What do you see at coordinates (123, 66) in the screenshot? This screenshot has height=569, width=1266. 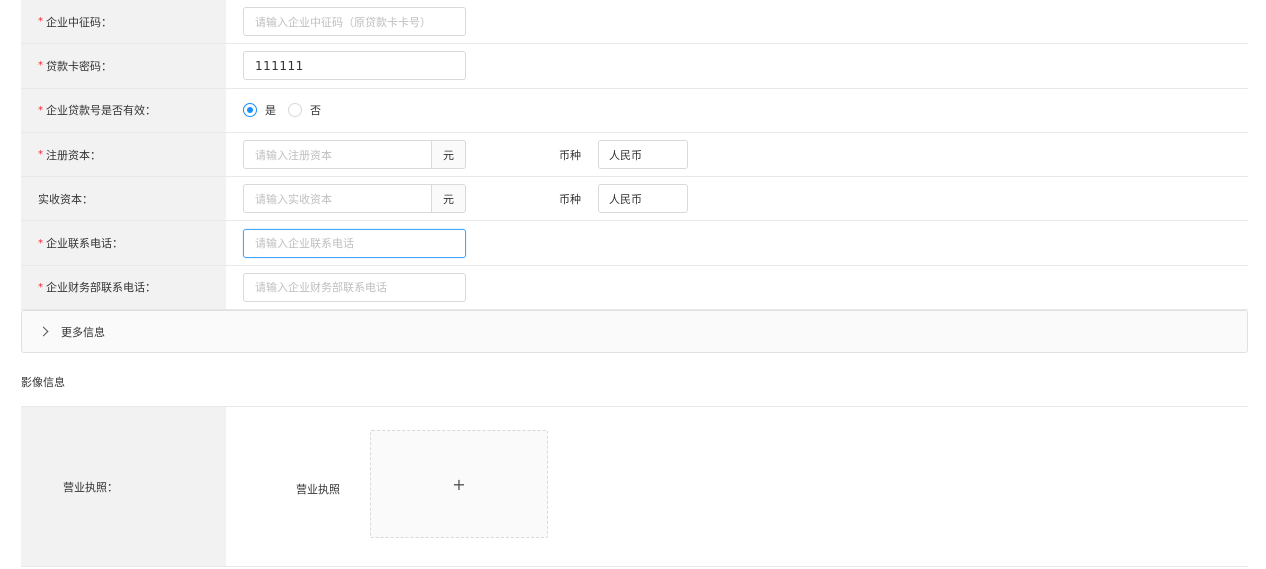 I see `form-label-cell: * 贷款卡密码：` at bounding box center [123, 66].